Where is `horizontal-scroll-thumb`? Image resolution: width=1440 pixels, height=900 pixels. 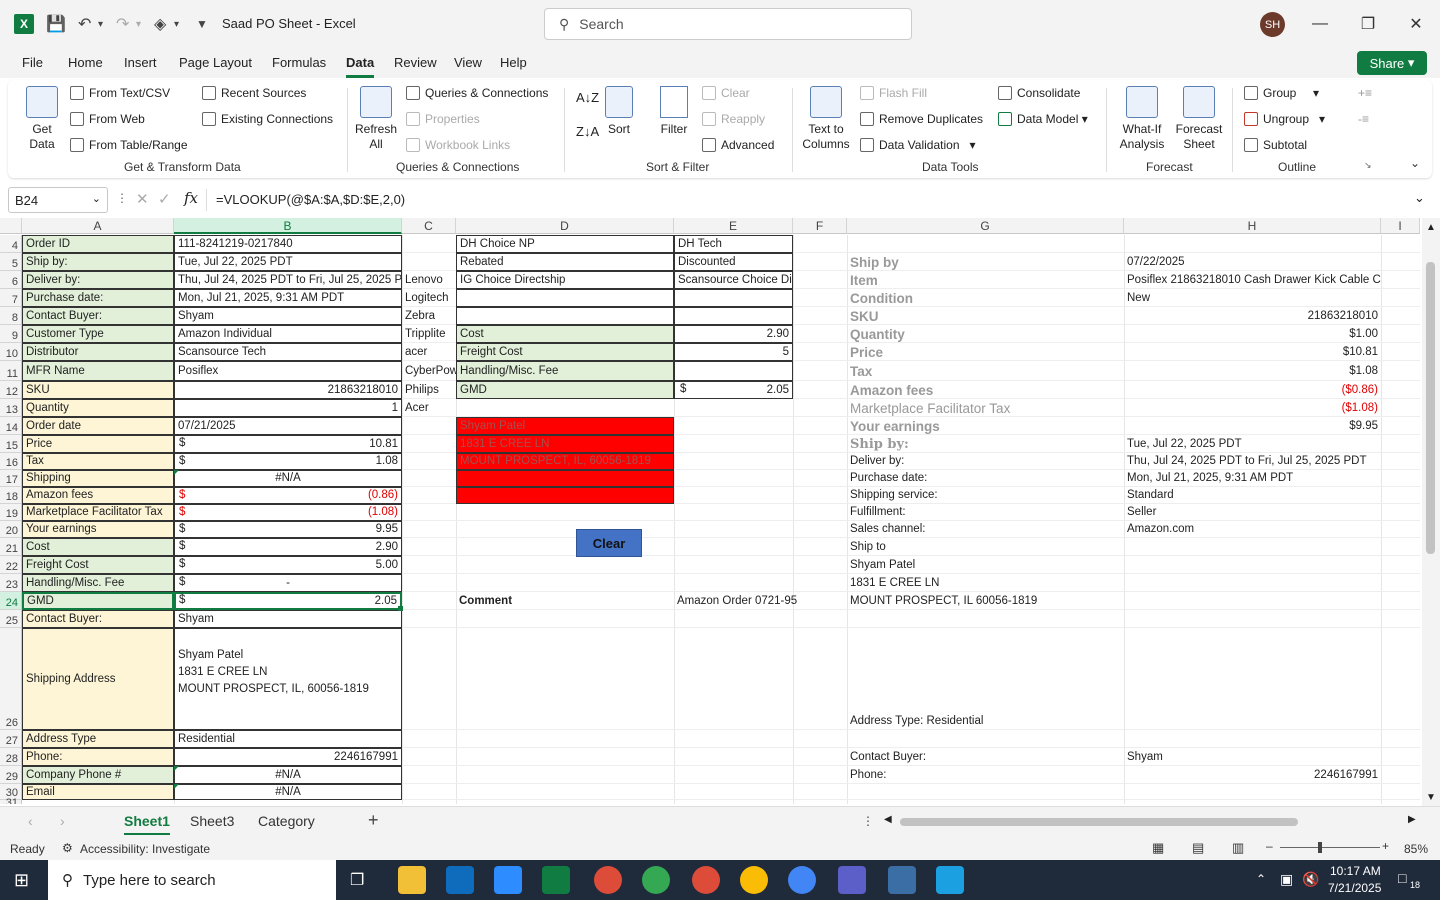
horizontal-scroll-thumb is located at coordinates (1099, 822).